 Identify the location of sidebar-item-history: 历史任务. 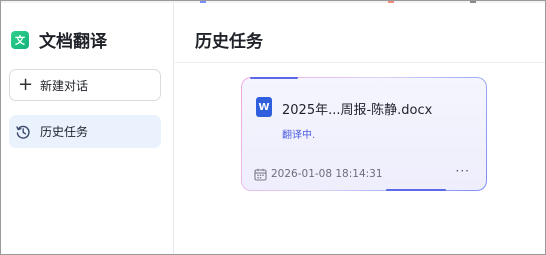
(85, 131).